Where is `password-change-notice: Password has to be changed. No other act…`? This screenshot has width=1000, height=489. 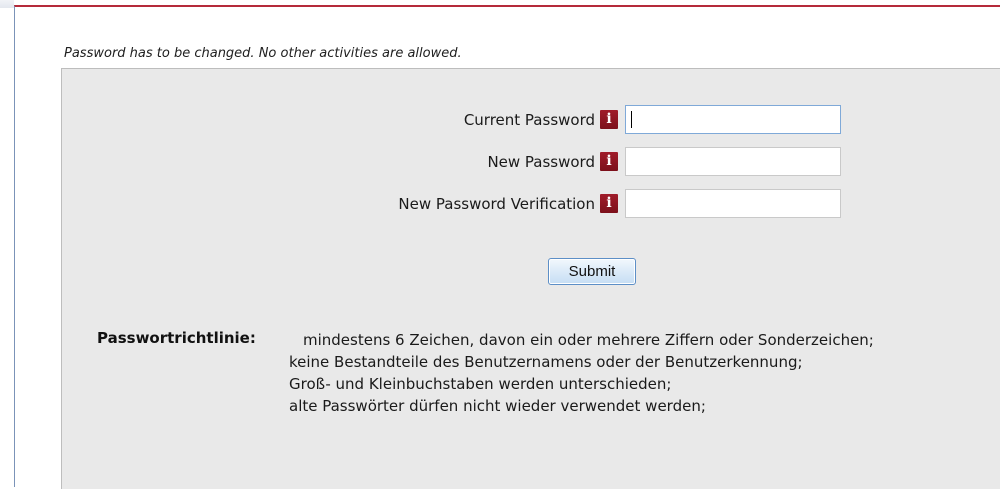
password-change-notice: Password has to be changed. No other act… is located at coordinates (263, 53).